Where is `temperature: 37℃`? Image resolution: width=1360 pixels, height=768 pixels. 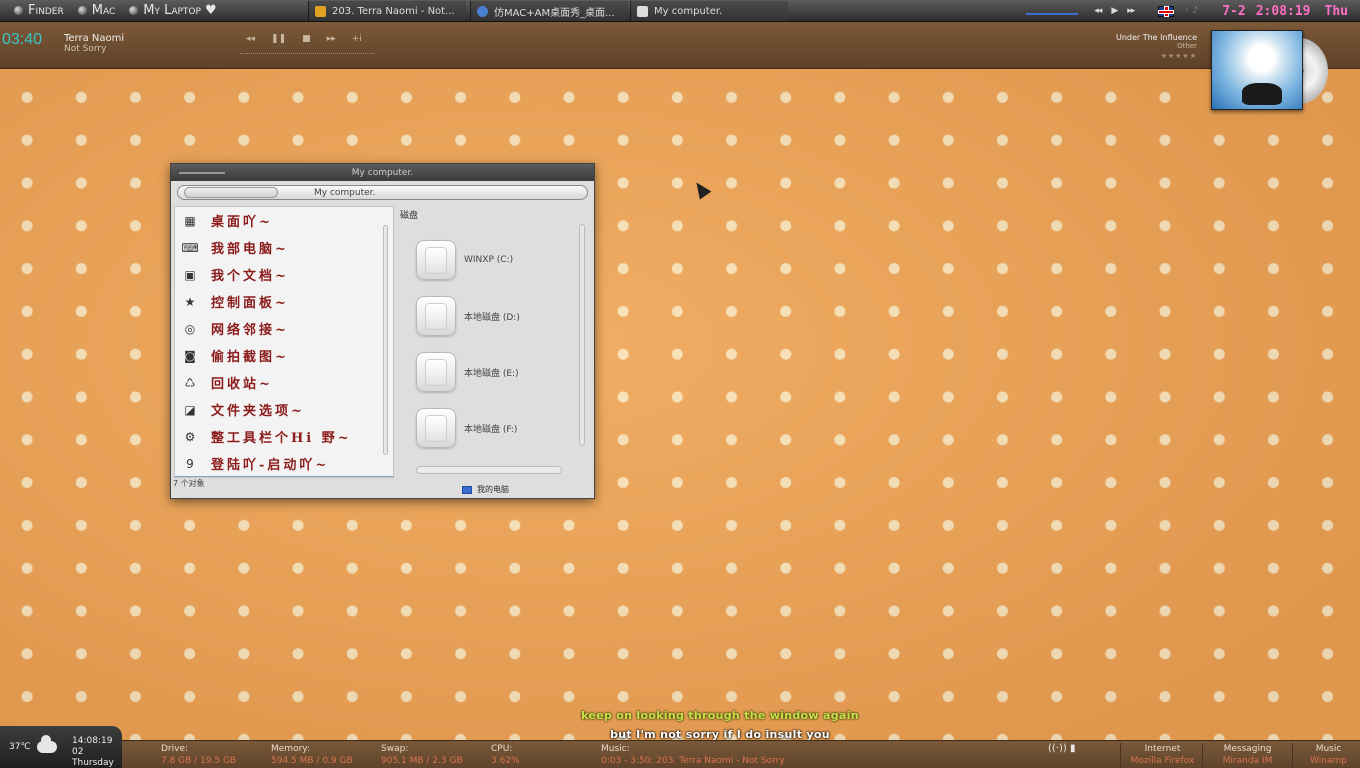 temperature: 37℃ is located at coordinates (20, 747).